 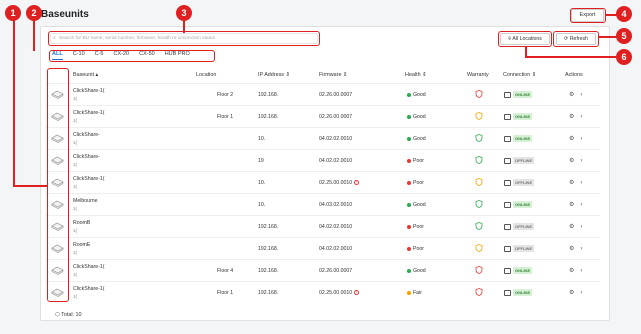 I want to click on column-header-health: Health ⇕, so click(x=416, y=75).